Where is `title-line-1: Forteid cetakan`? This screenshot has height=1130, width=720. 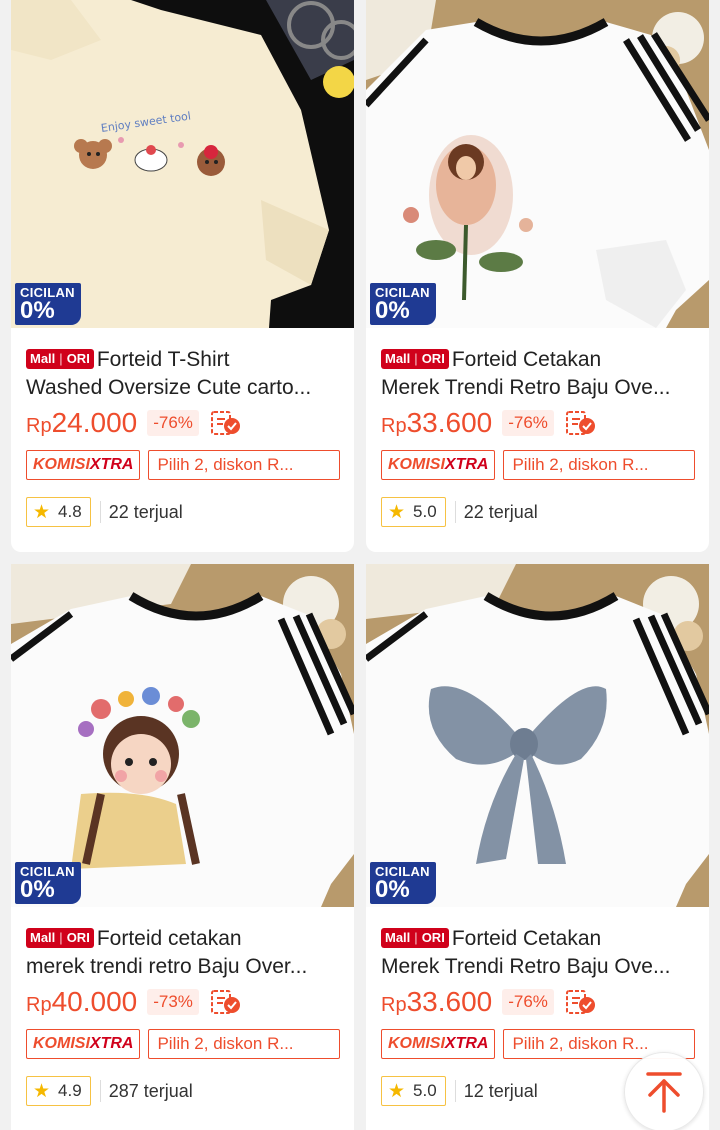
title-line-1: Forteid cetakan is located at coordinates (169, 938).